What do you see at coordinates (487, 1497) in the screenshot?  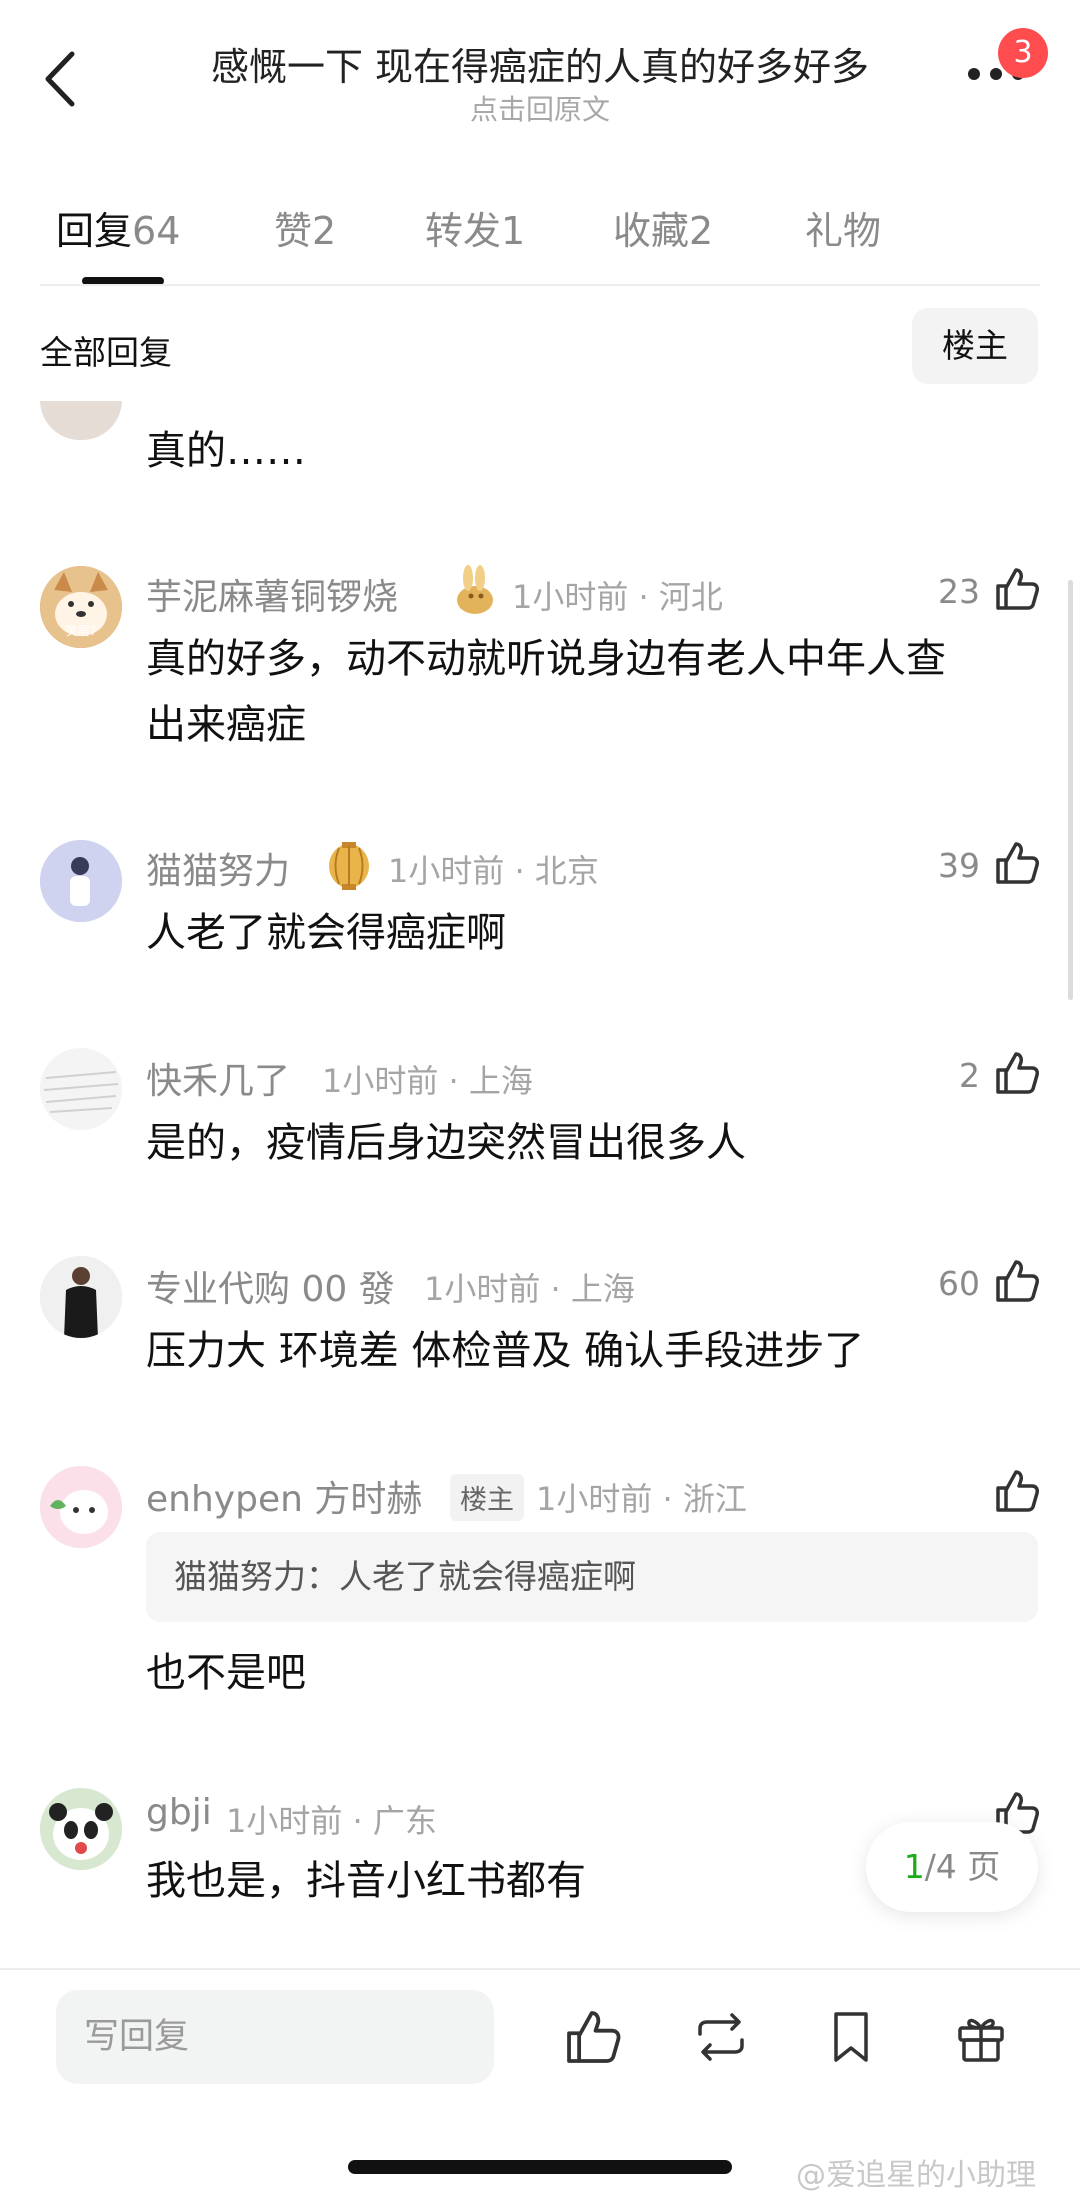 I see `op-tag: 楼主` at bounding box center [487, 1497].